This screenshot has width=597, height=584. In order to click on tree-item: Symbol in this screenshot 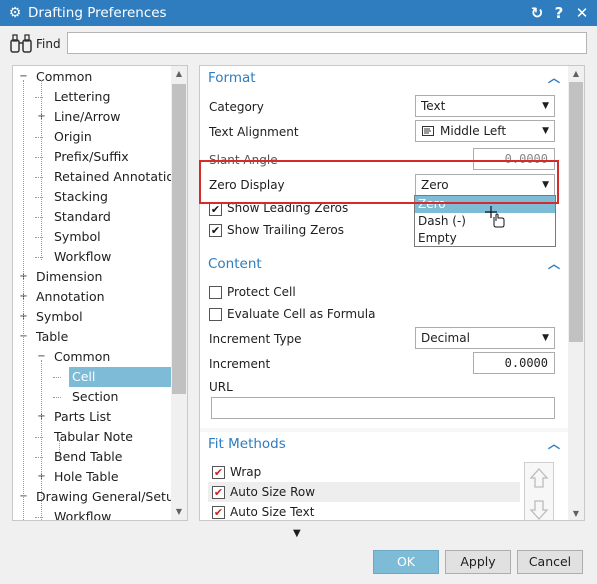, I will do `click(93, 237)`.